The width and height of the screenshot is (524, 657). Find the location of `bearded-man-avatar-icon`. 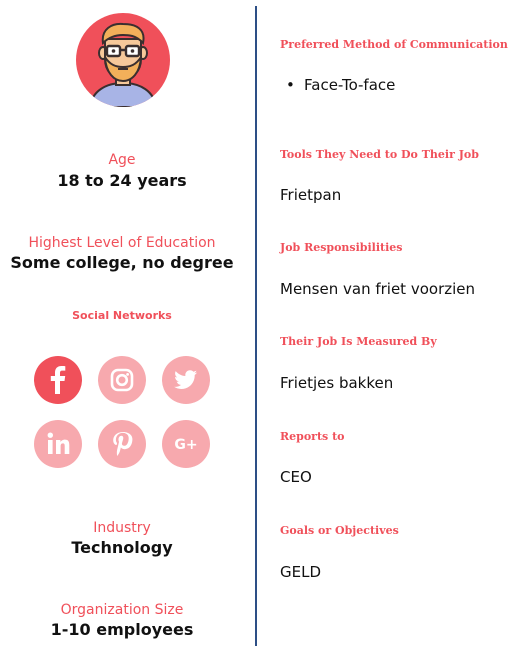

bearded-man-avatar-icon is located at coordinates (123, 64).